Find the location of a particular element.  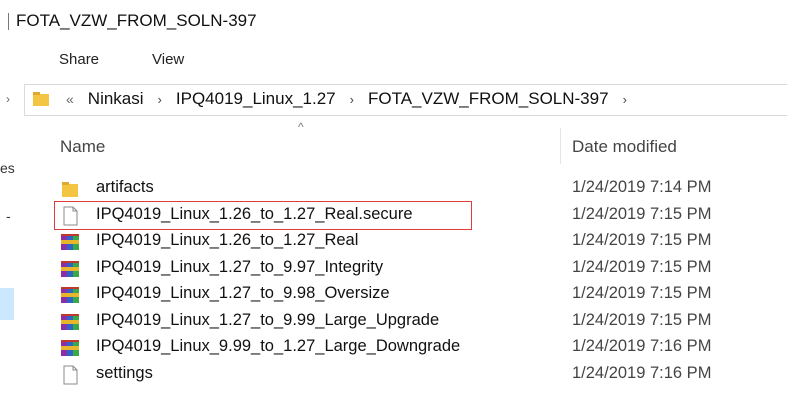

file-name: IPQ4019_Linux_1.27_to_9.98_Oversize is located at coordinates (243, 293).